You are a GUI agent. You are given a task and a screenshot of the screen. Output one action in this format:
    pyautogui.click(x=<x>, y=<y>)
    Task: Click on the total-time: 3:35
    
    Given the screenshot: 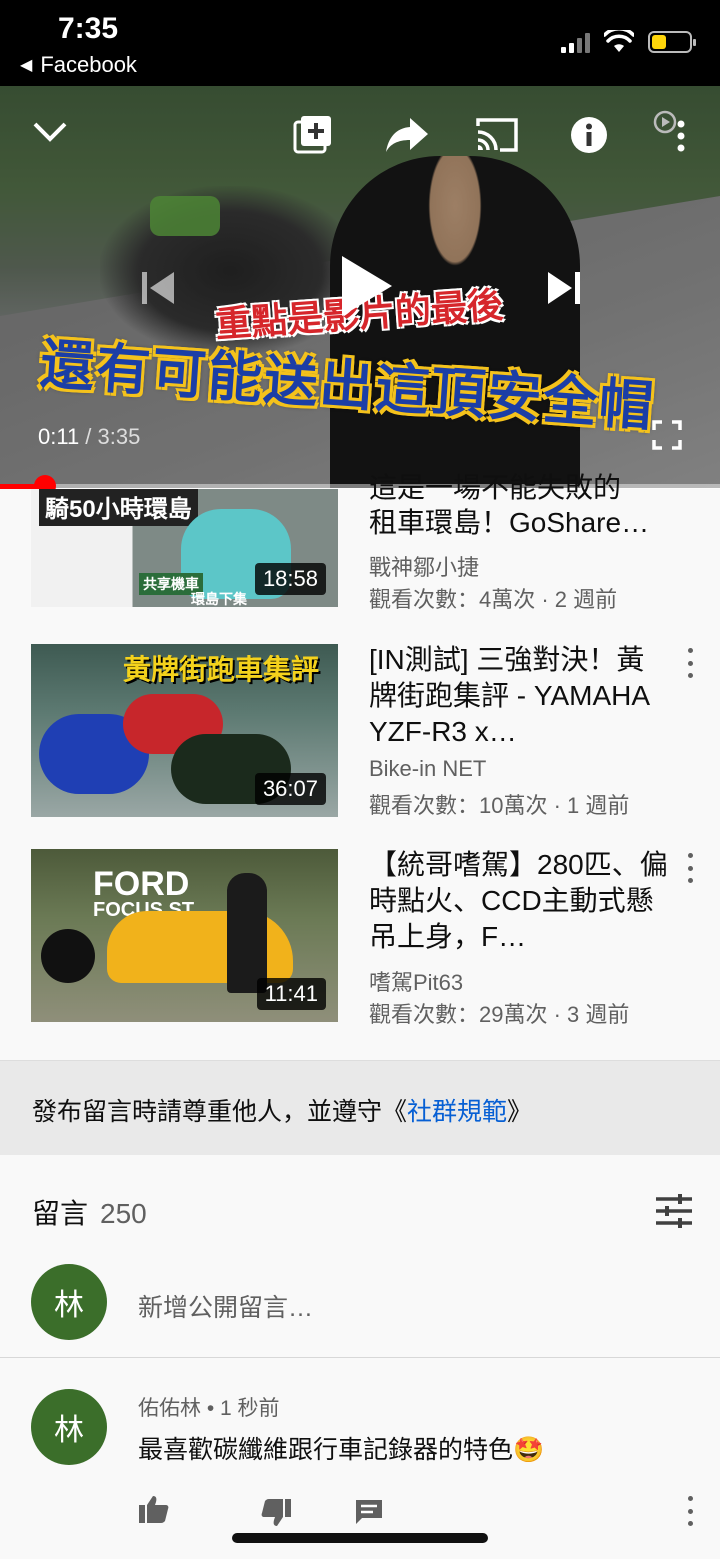 What is the action you would take?
    pyautogui.click(x=119, y=436)
    